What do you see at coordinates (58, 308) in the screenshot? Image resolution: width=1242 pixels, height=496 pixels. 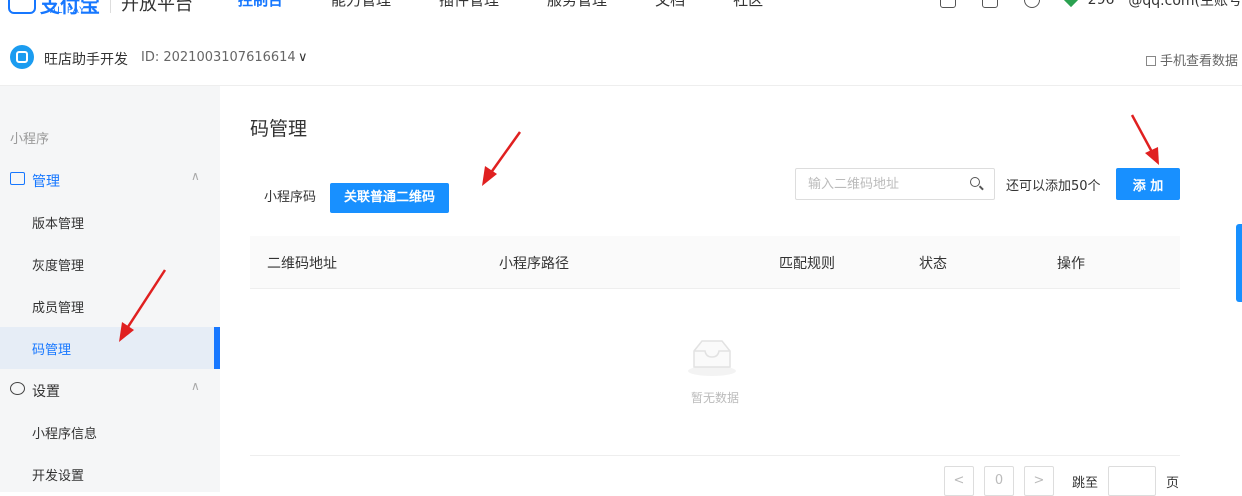 I see `sidebar-item-label: 成员管理` at bounding box center [58, 308].